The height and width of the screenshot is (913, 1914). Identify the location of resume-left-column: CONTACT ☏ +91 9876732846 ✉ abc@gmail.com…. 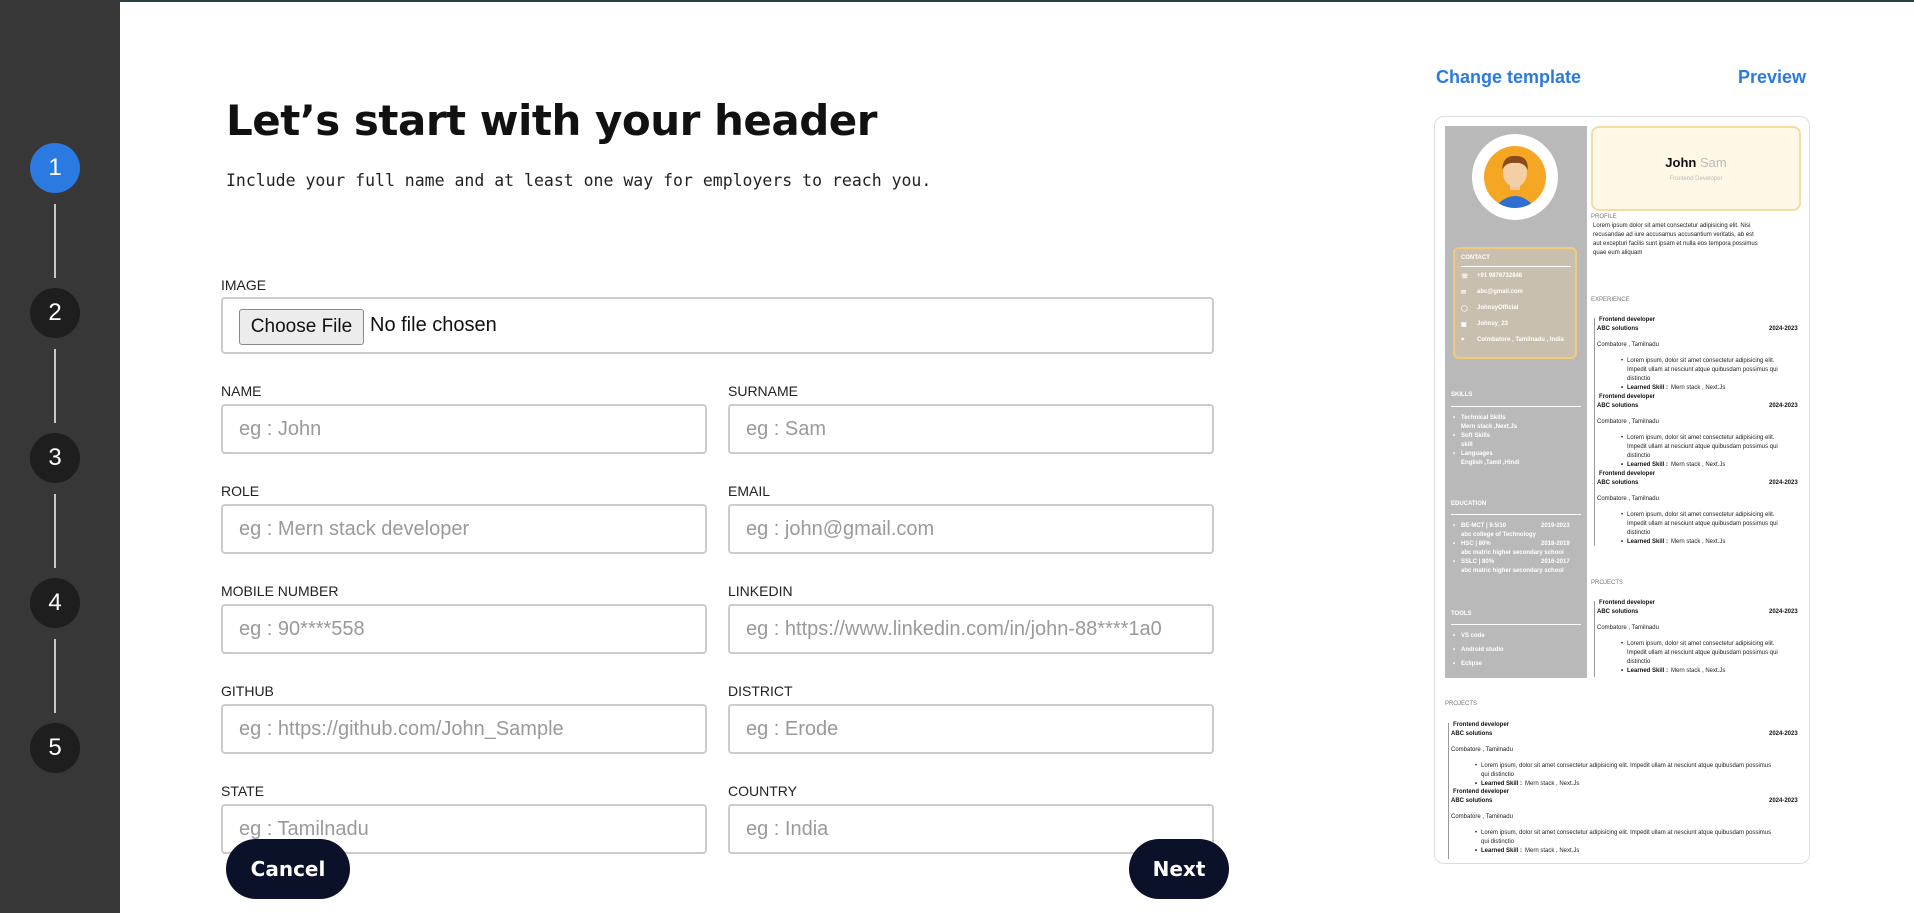
(1516, 402).